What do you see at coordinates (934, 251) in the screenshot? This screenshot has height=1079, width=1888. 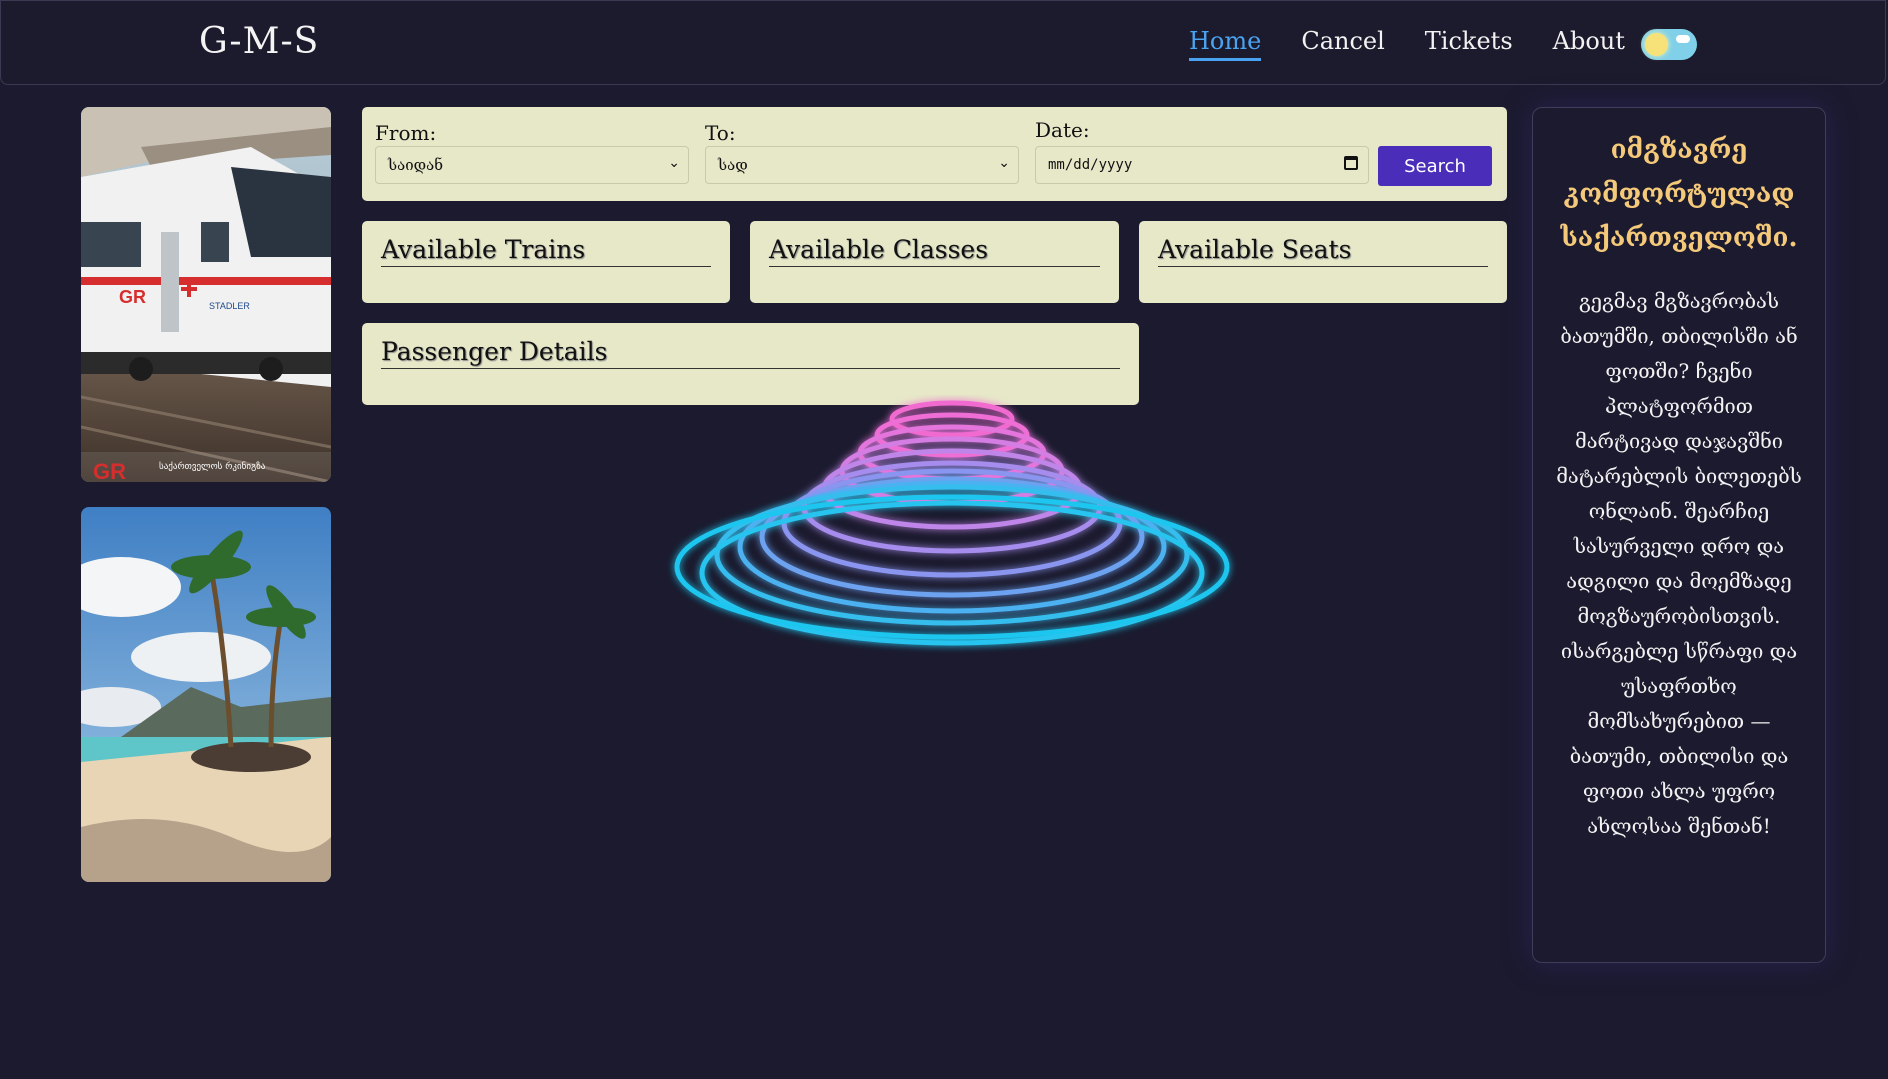 I see `available-classes-title: Available Classes` at bounding box center [934, 251].